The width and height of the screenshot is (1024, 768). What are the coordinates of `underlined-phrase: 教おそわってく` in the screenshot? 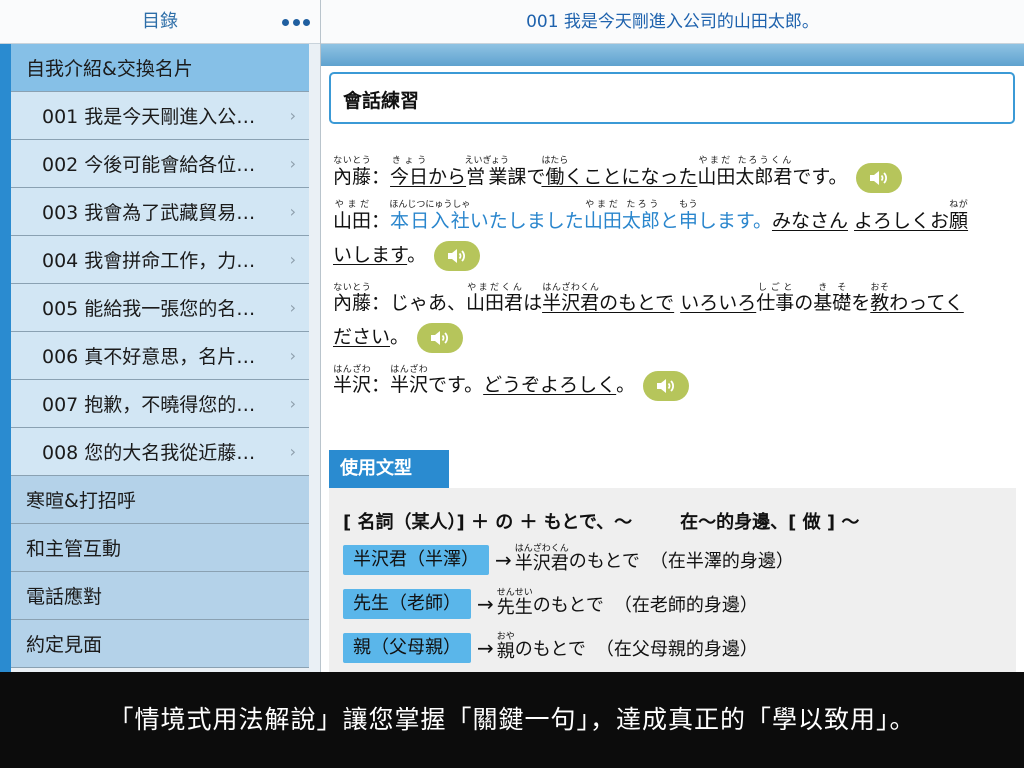 It's located at (917, 298).